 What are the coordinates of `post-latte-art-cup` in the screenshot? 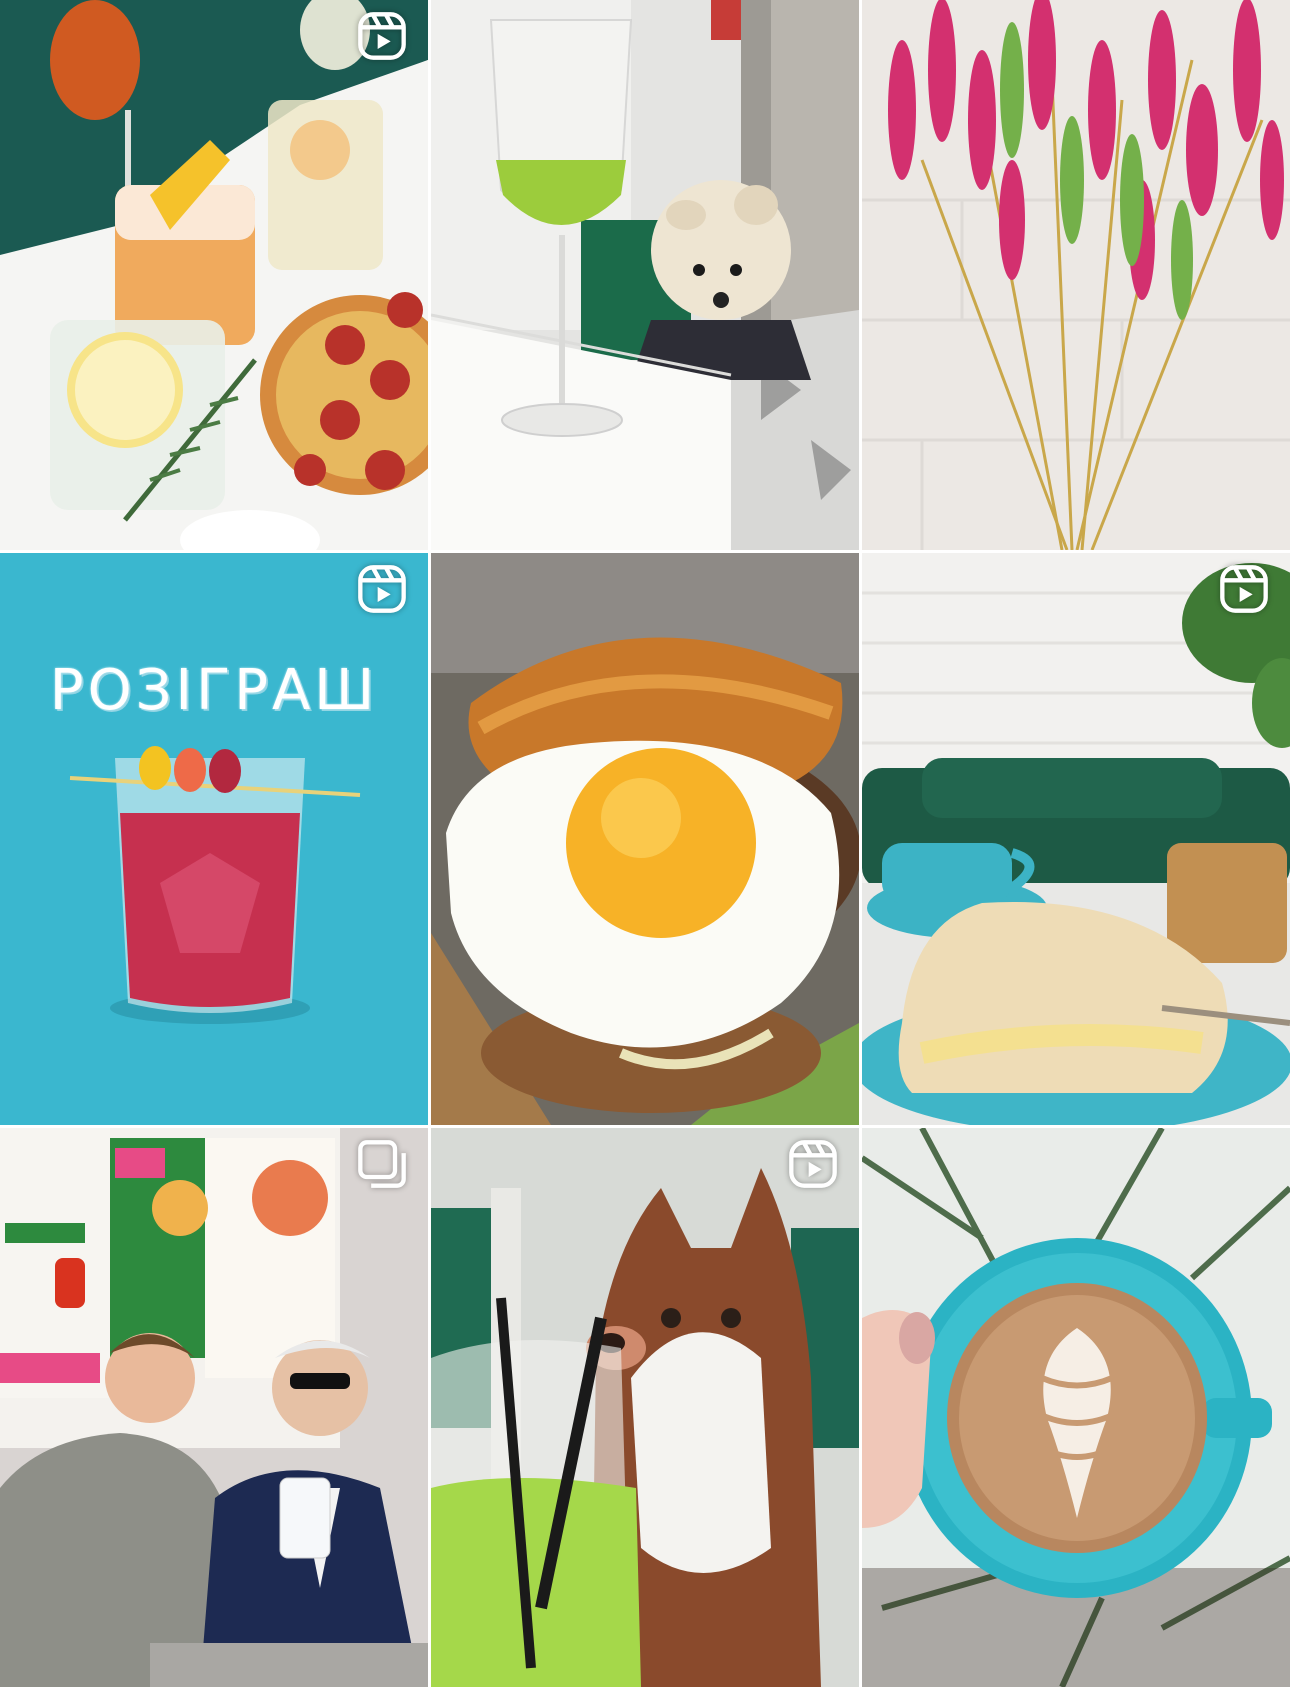 It's located at (1076, 1407).